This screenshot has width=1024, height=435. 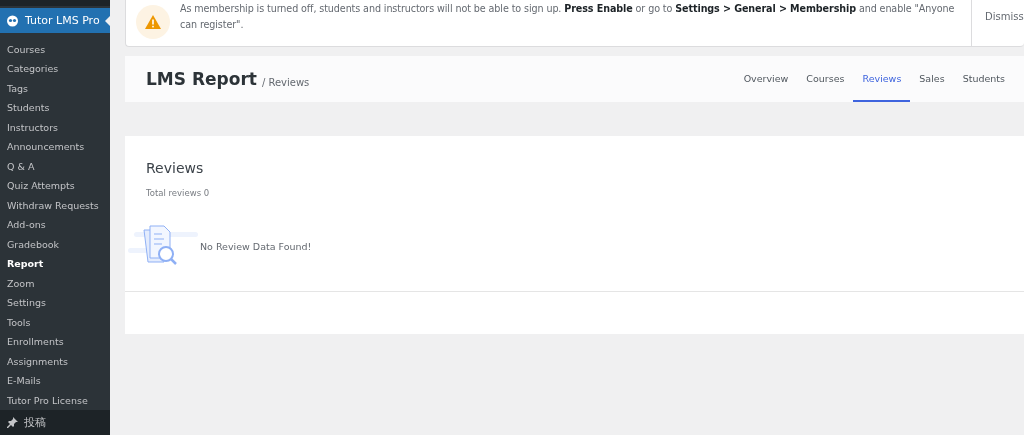 I want to click on report-tab: Reviews, so click(x=882, y=79).